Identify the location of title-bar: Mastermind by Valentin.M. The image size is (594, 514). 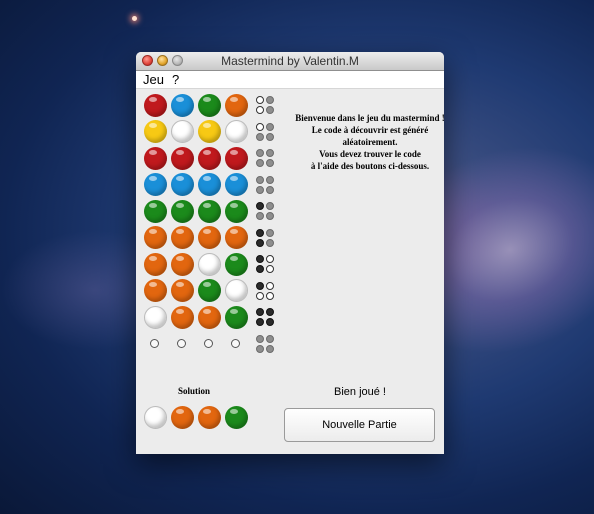
(290, 61).